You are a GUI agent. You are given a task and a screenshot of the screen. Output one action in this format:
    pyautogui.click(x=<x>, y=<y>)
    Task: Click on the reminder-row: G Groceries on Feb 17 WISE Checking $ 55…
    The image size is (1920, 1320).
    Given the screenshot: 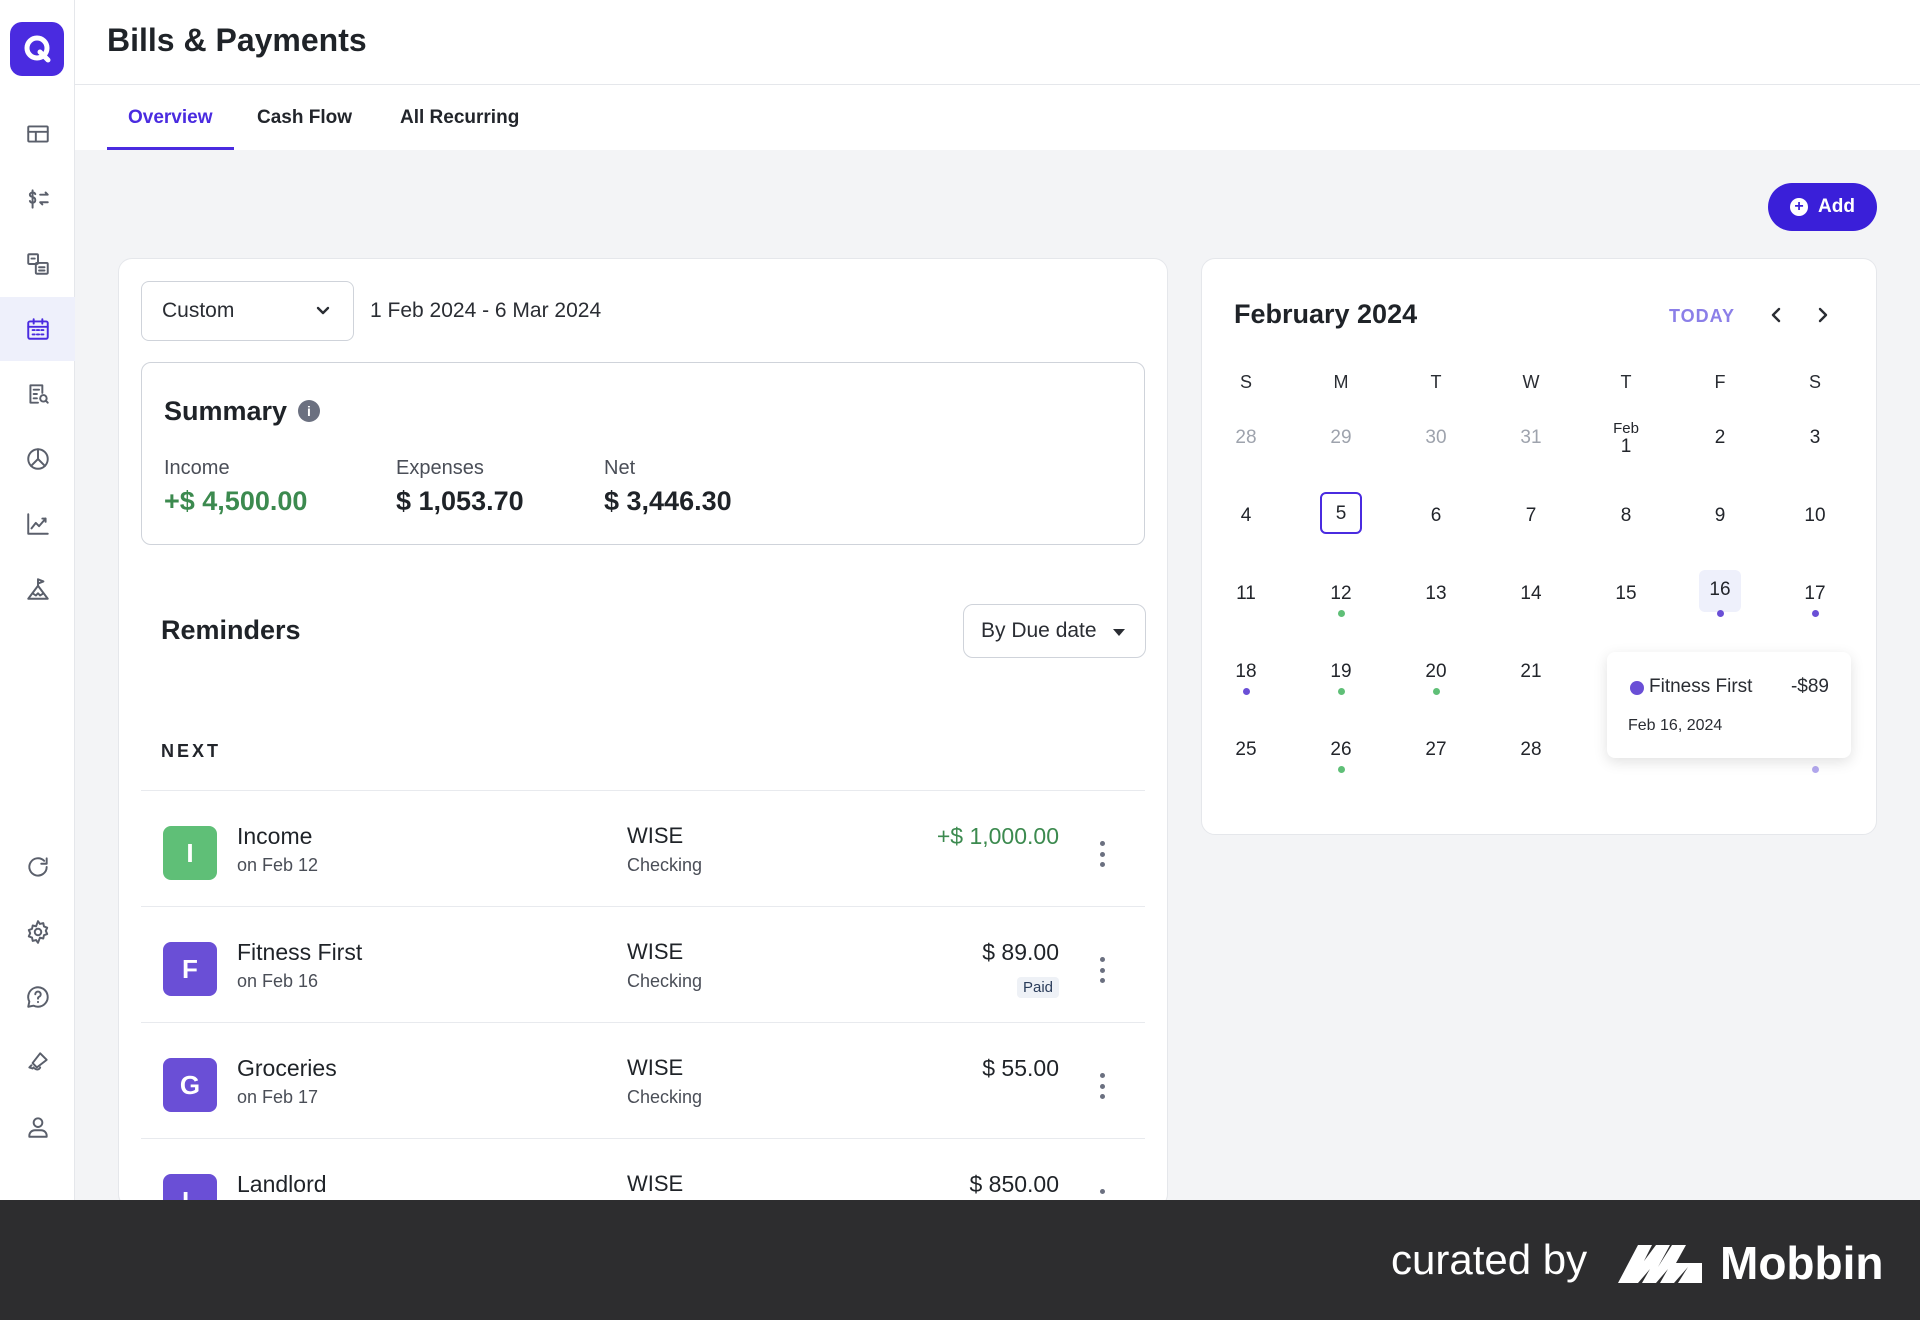 What is the action you would take?
    pyautogui.click(x=643, y=1080)
    